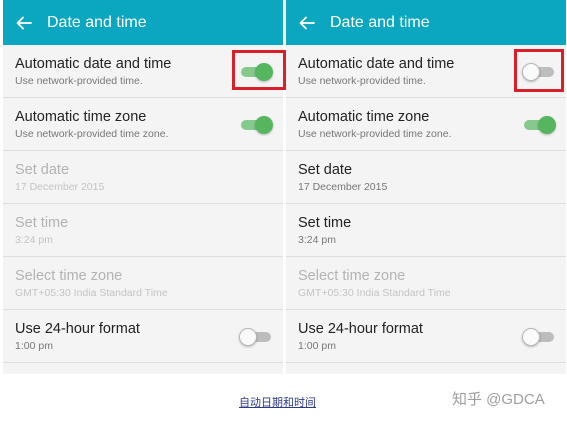 The width and height of the screenshot is (567, 422). I want to click on highlight-box-right, so click(539, 70).